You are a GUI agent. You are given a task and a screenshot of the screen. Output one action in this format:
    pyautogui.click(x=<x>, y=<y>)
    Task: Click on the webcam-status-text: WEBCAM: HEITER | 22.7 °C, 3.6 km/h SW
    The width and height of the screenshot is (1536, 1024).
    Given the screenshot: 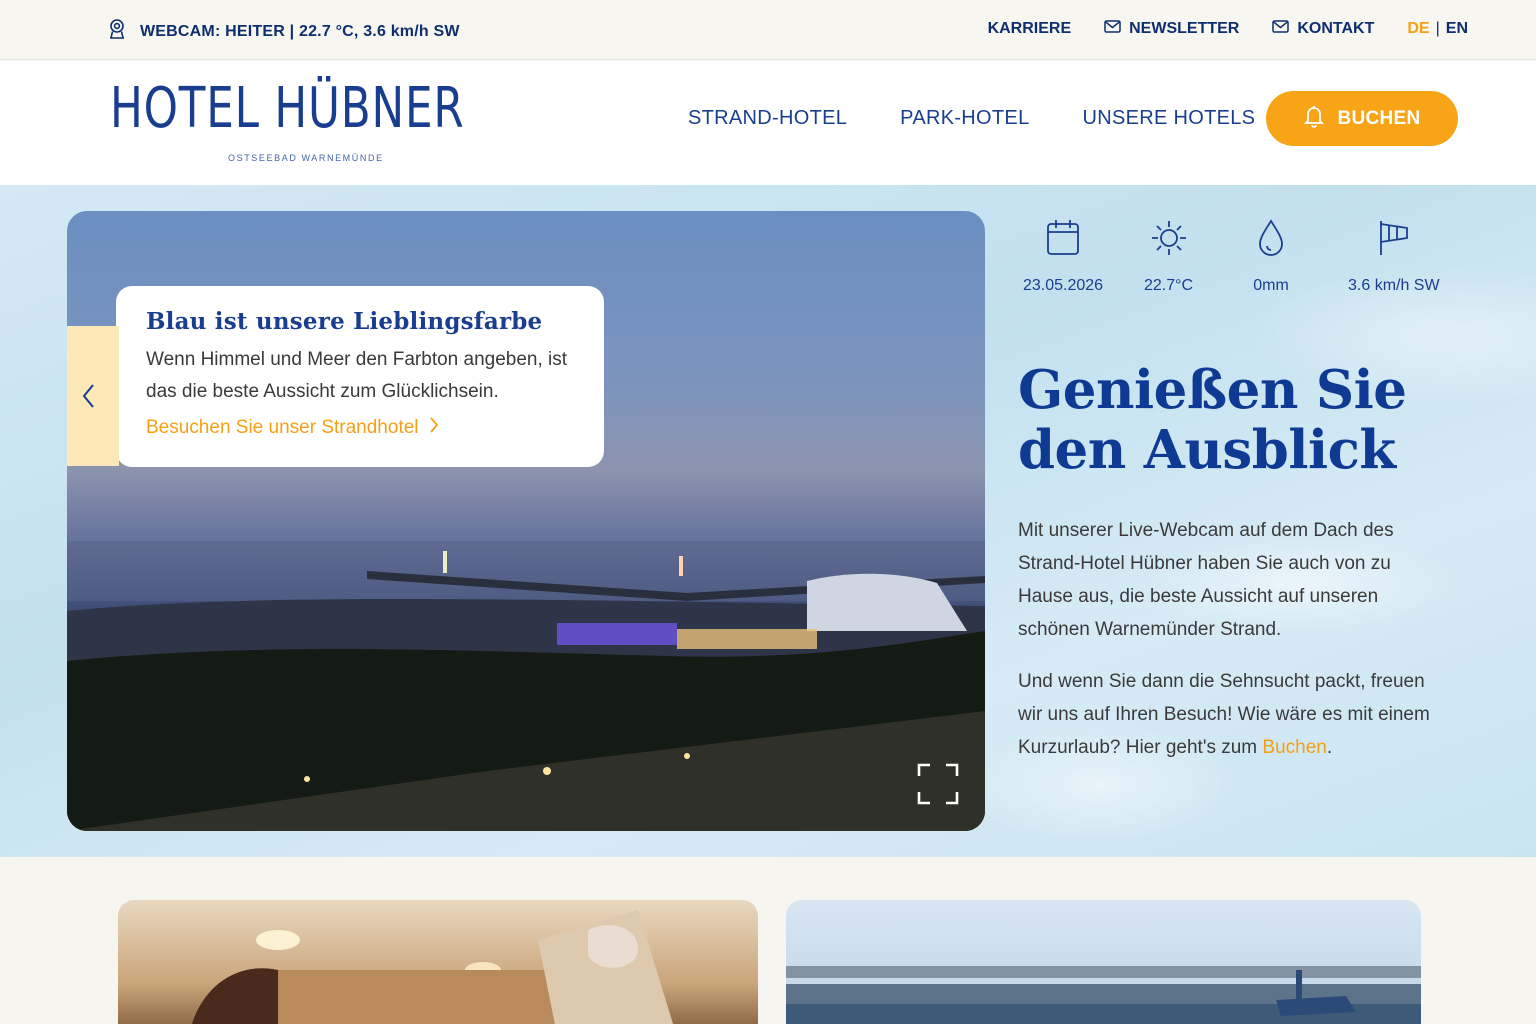 What is the action you would take?
    pyautogui.click(x=300, y=31)
    